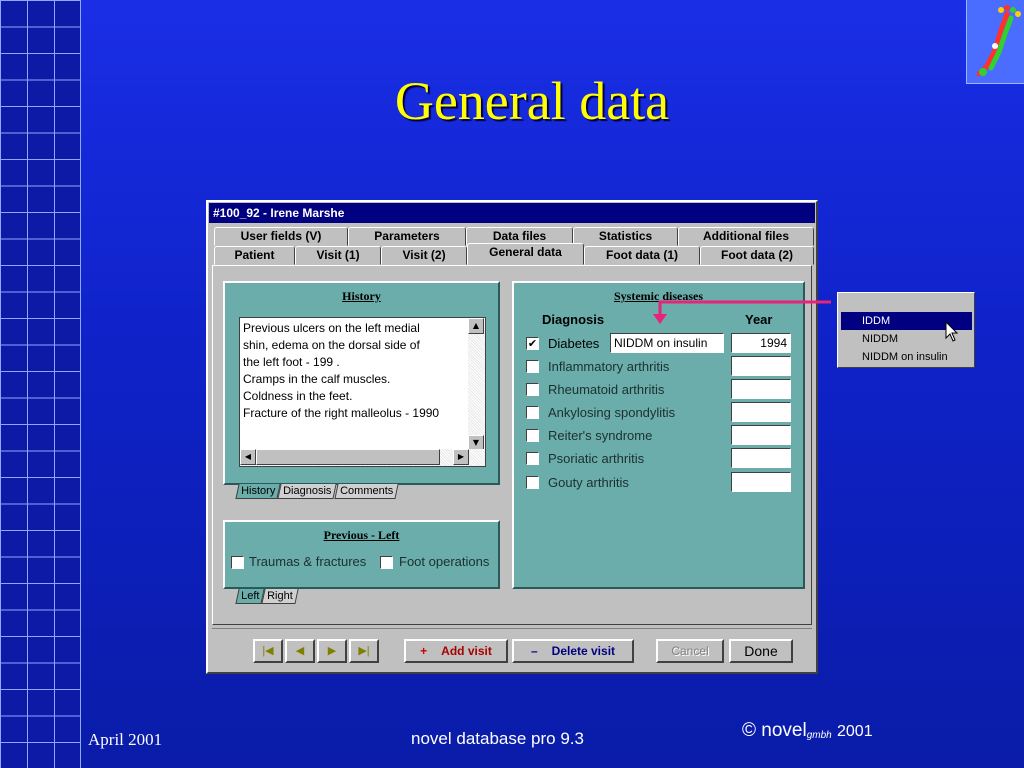 Image resolution: width=1024 pixels, height=768 pixels. What do you see at coordinates (573, 319) in the screenshot?
I see `diagnosis-header: Diagnosis` at bounding box center [573, 319].